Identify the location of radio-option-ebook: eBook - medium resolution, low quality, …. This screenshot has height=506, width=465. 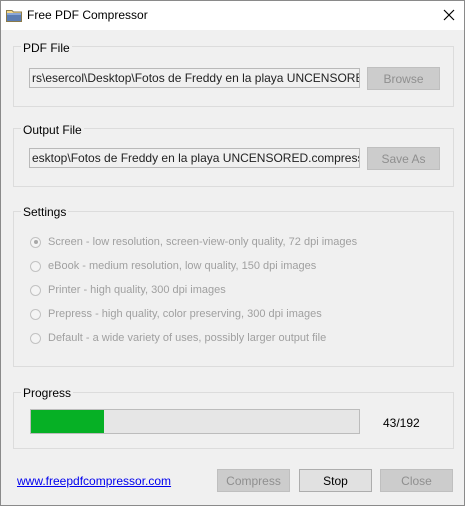
(173, 266).